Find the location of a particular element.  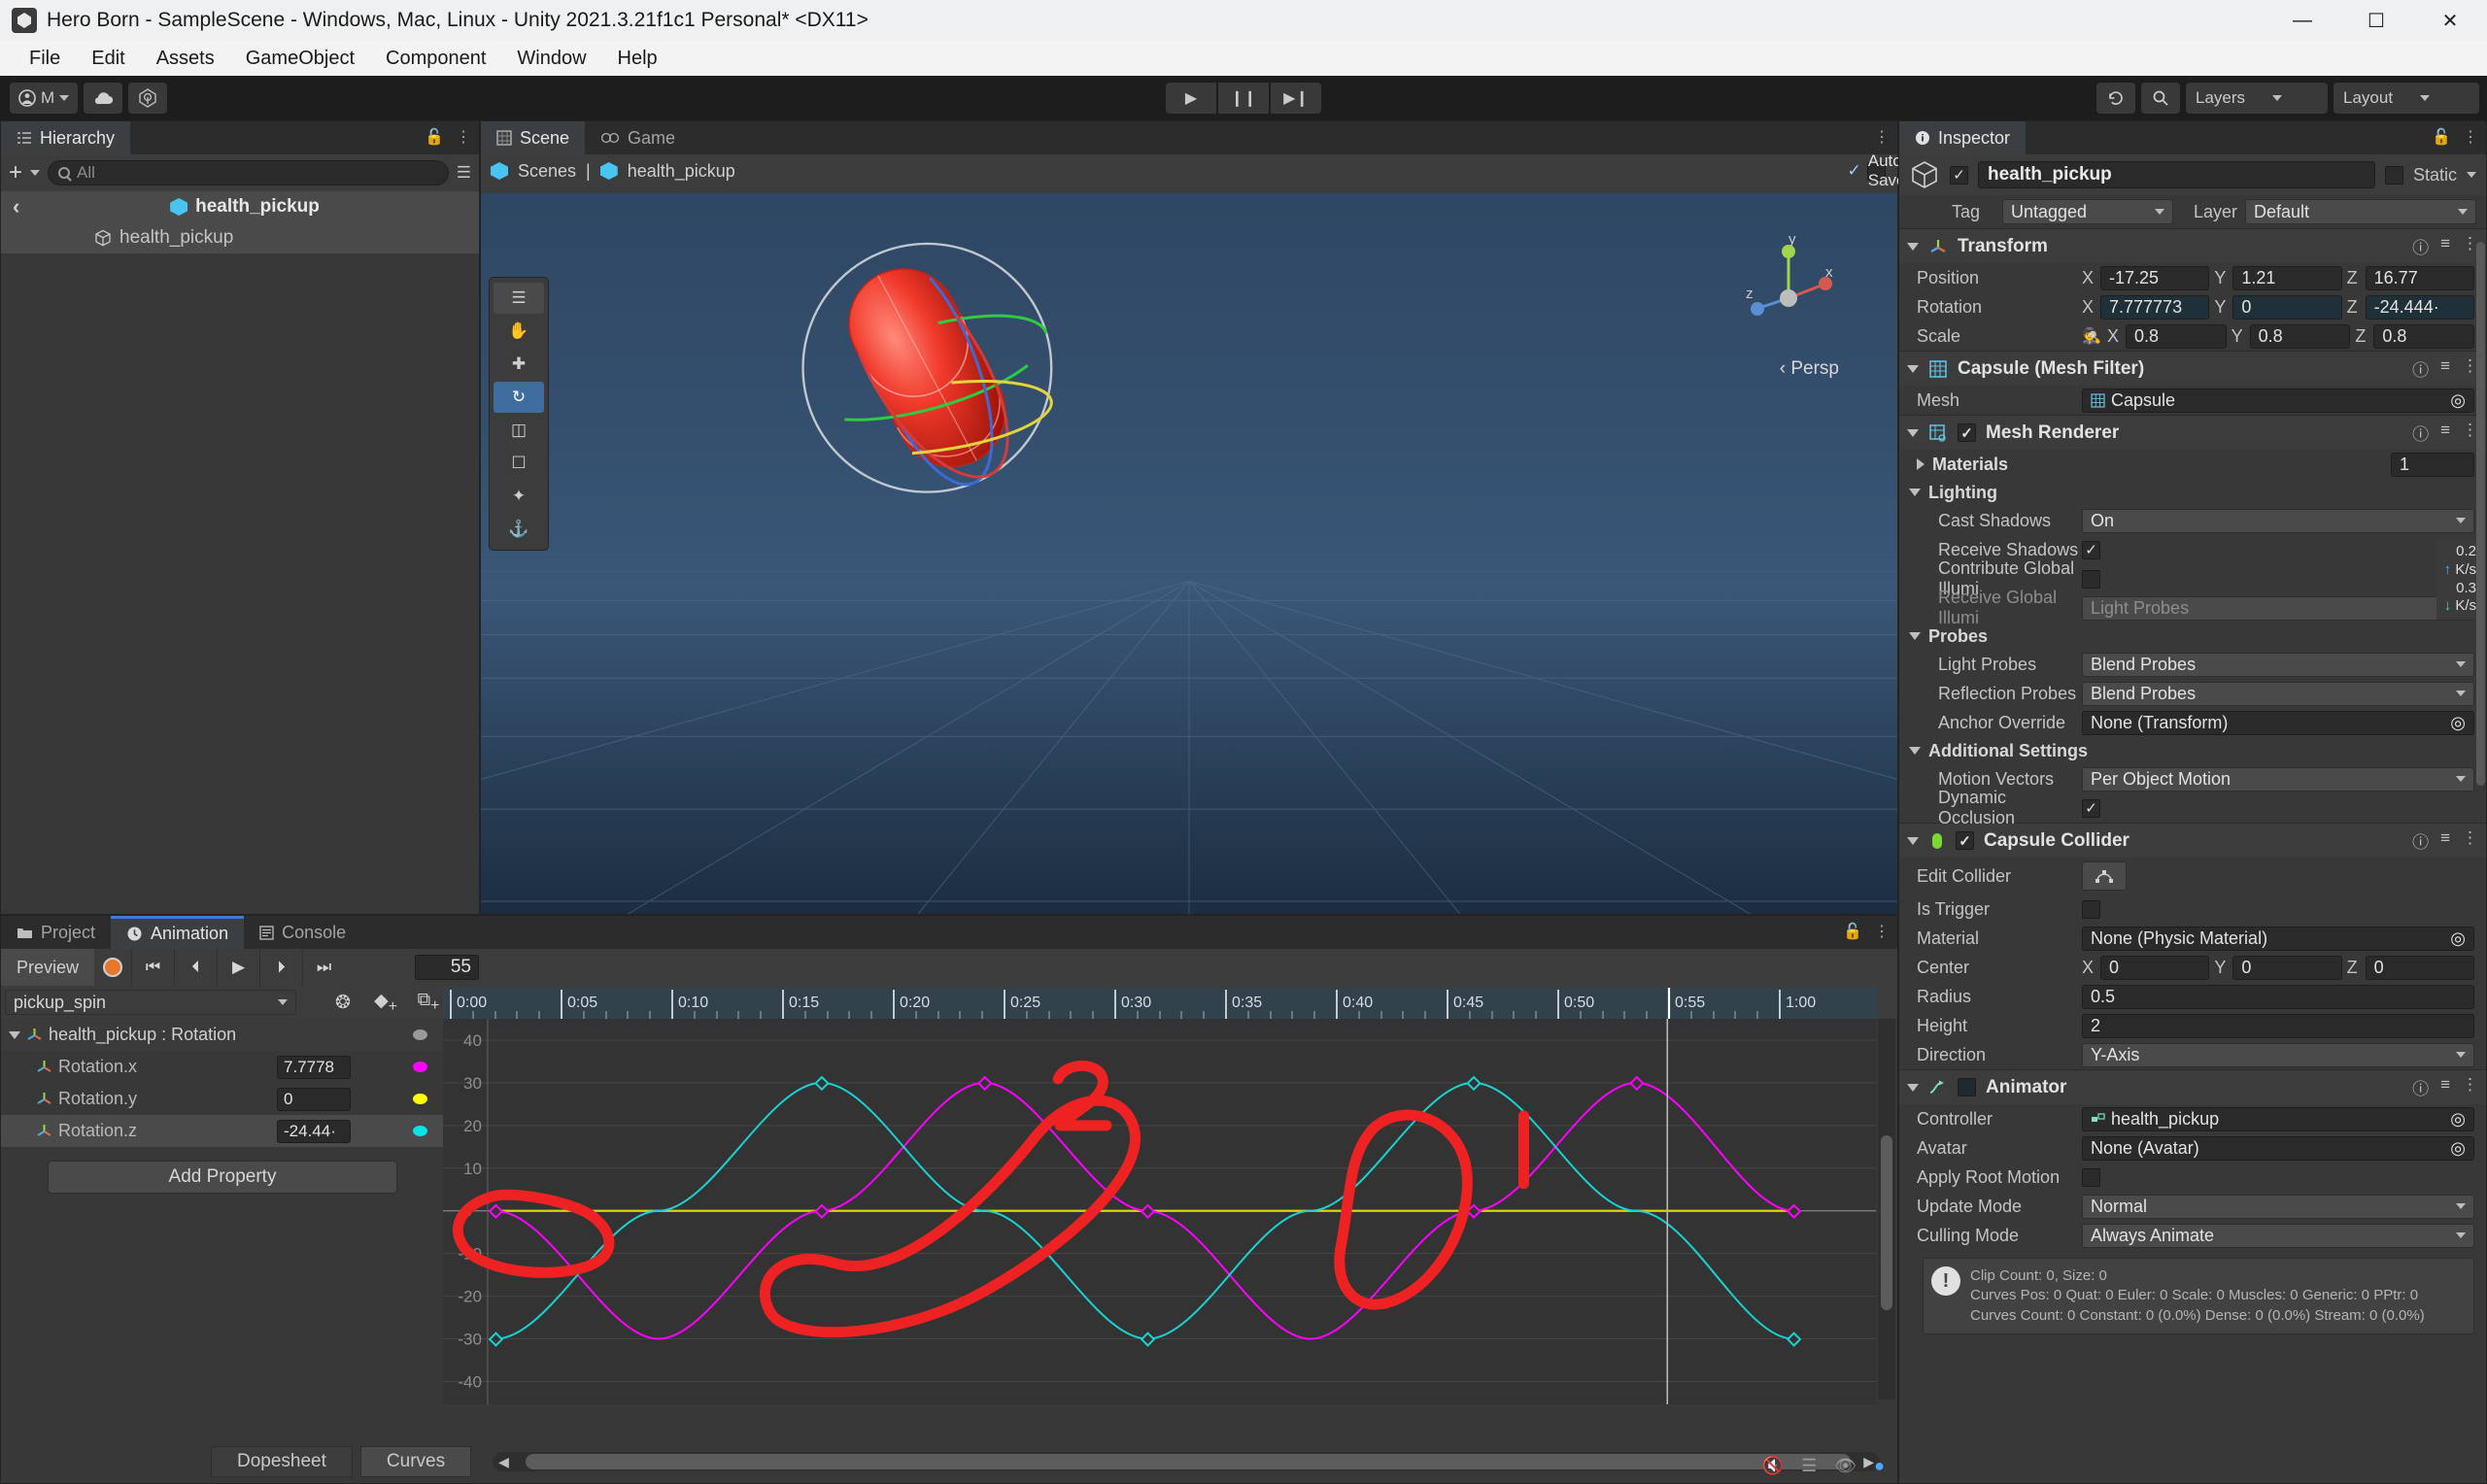

close-button: ✕ is located at coordinates (2450, 20).